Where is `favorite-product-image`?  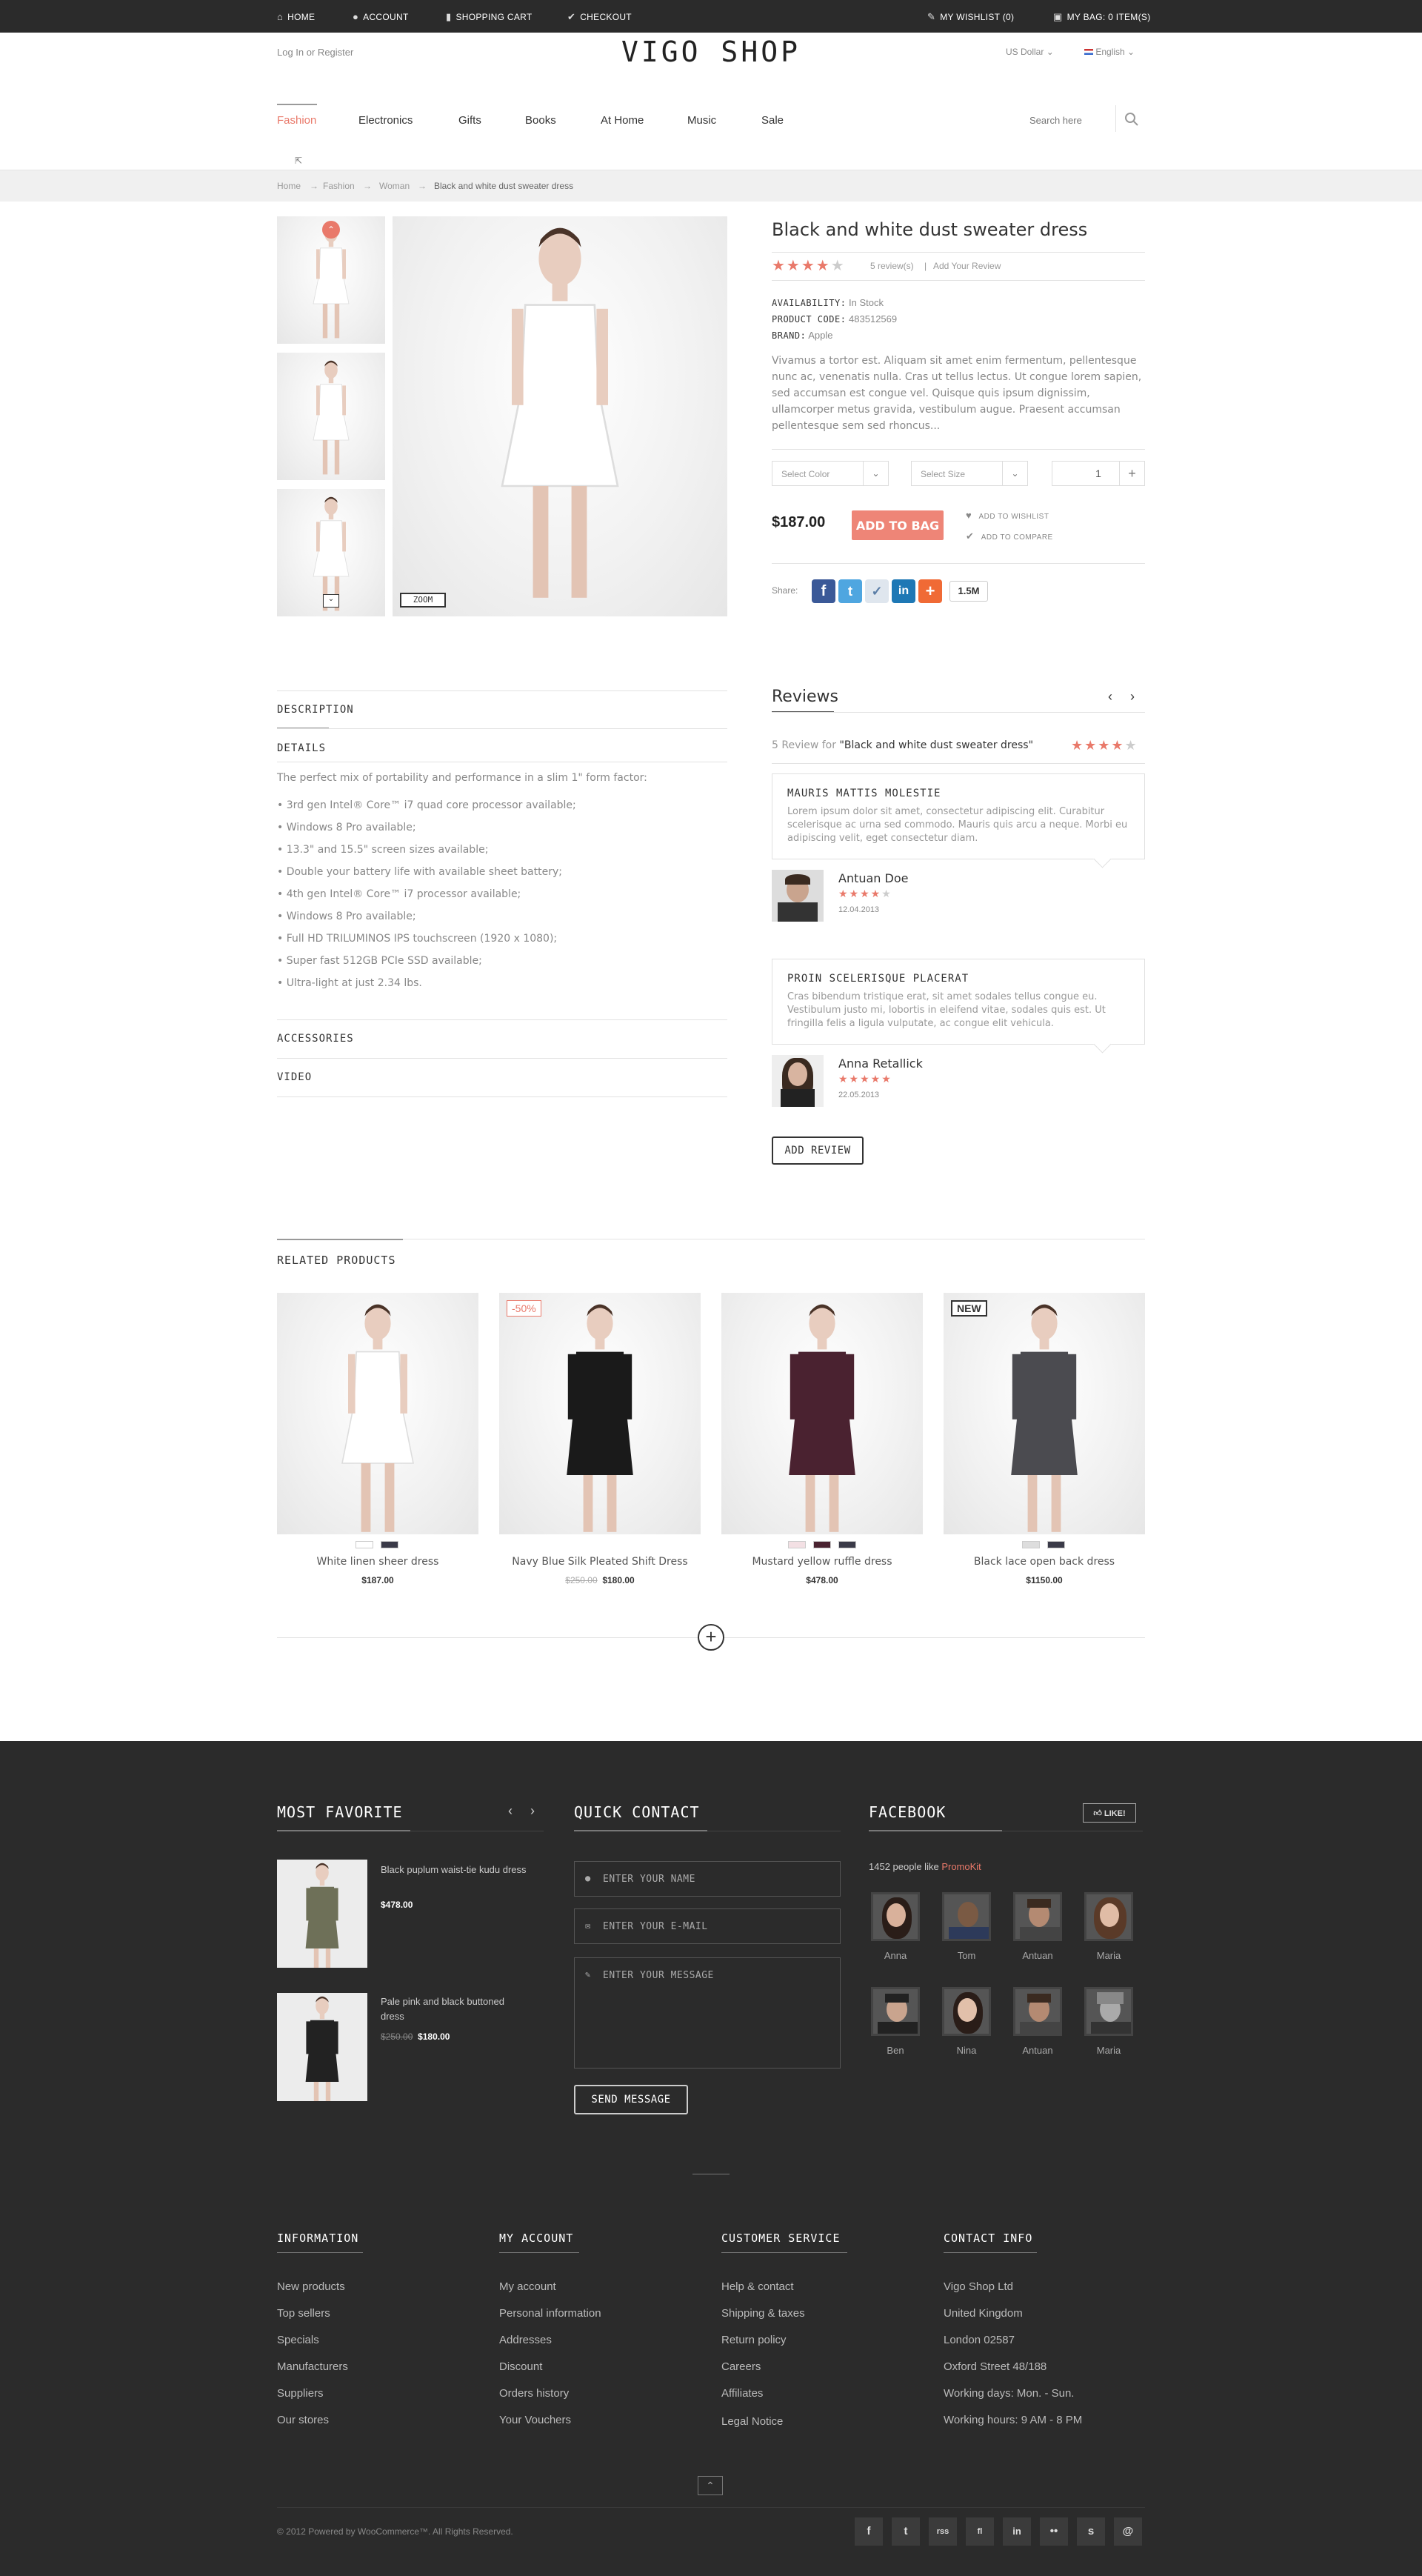 favorite-product-image is located at coordinates (322, 2047).